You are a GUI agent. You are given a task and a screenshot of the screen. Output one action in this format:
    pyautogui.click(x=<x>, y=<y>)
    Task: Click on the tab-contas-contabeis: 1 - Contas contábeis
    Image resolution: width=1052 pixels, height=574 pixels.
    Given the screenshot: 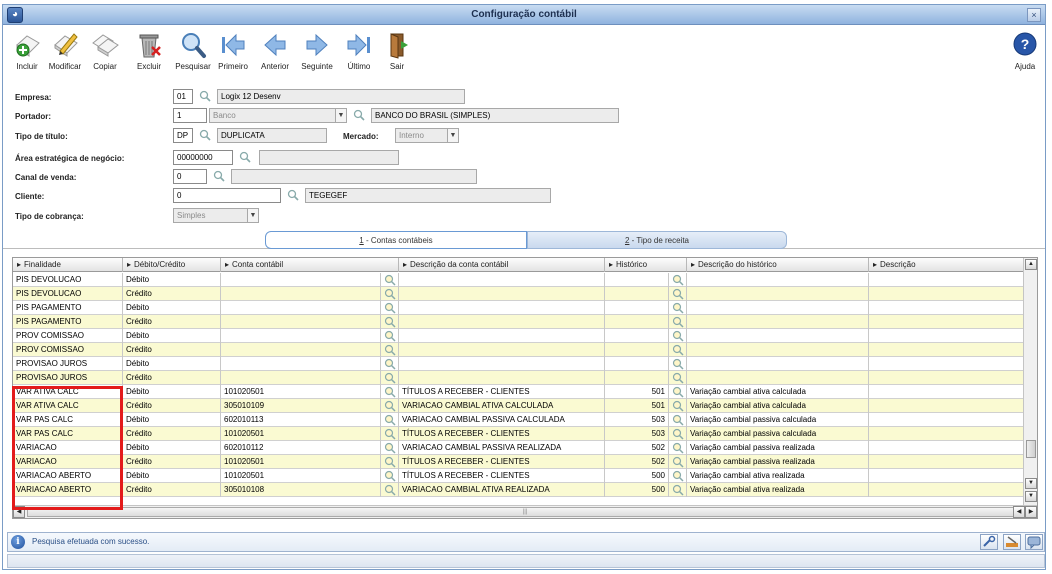 What is the action you would take?
    pyautogui.click(x=396, y=240)
    